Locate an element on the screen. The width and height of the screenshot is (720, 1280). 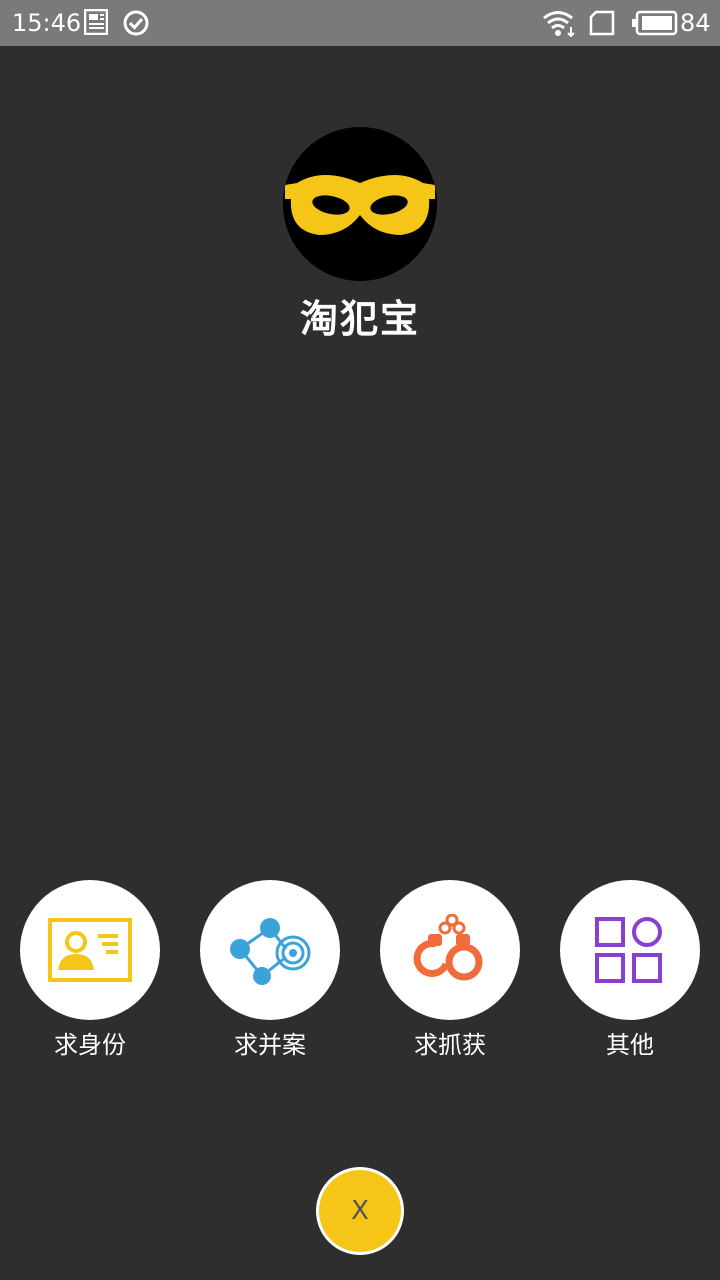
masked-face-icon is located at coordinates (360, 204).